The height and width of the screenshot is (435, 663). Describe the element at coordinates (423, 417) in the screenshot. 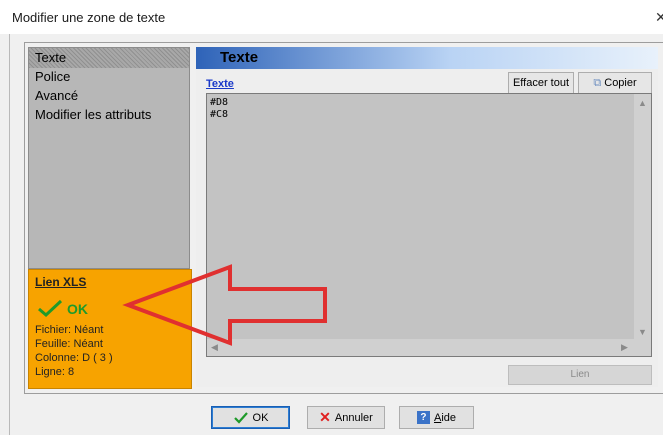

I see `help-icon: ?` at that location.